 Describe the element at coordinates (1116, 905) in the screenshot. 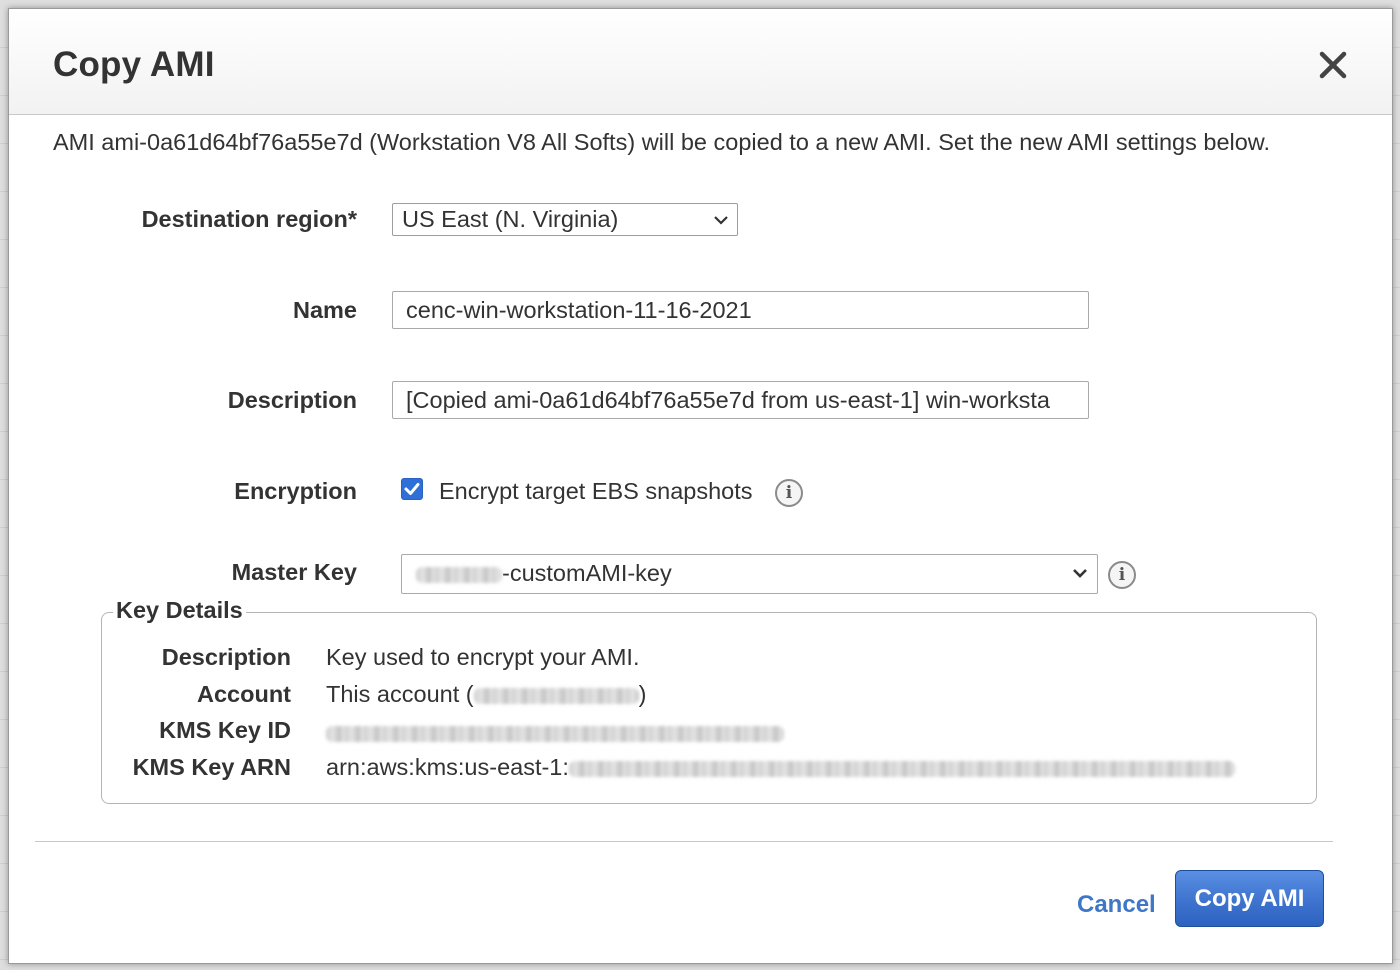

I see `cancel-button: Cancel` at that location.